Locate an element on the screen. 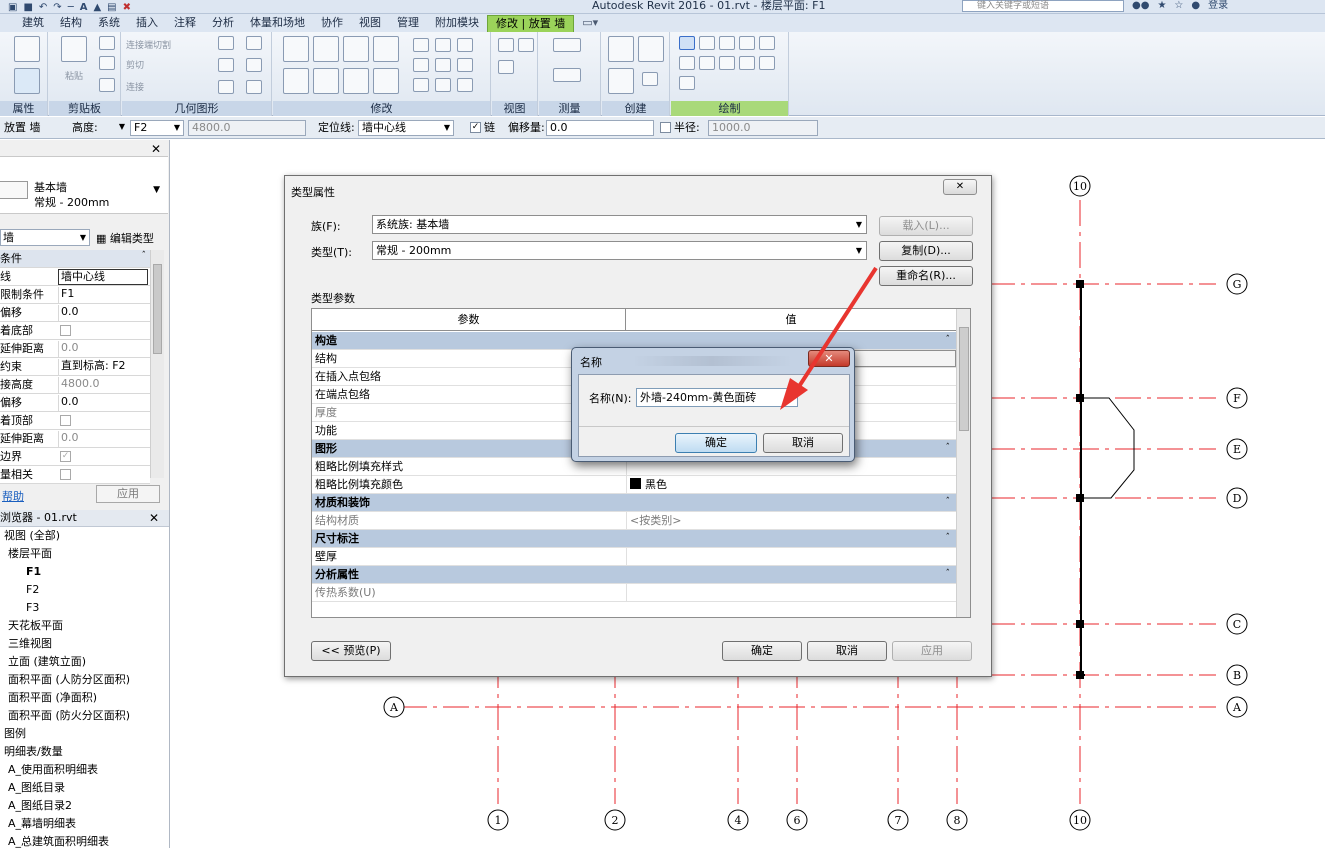 Image resolution: width=1325 pixels, height=848 pixels. tab-addins: 附加模块 is located at coordinates (457, 23).